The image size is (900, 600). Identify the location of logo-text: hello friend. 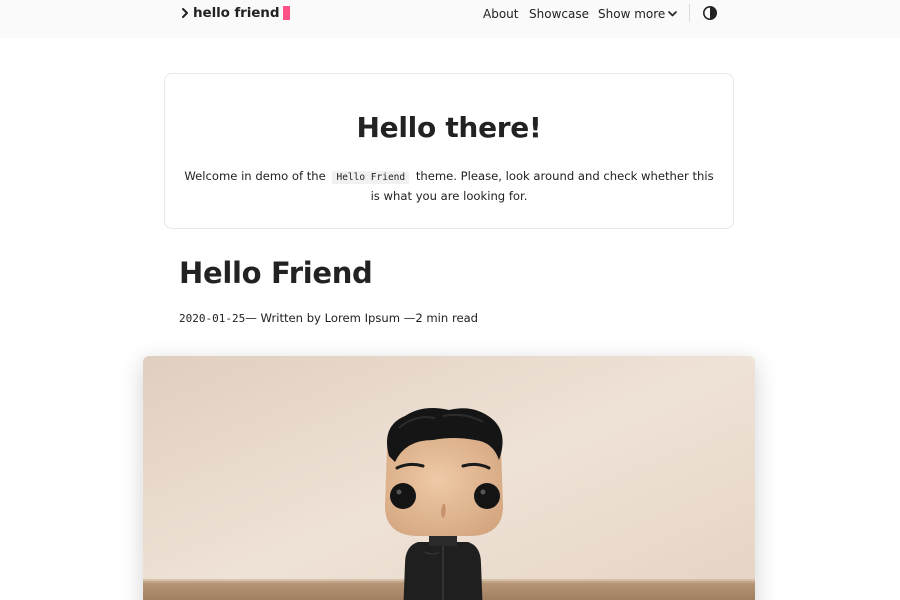
(236, 13).